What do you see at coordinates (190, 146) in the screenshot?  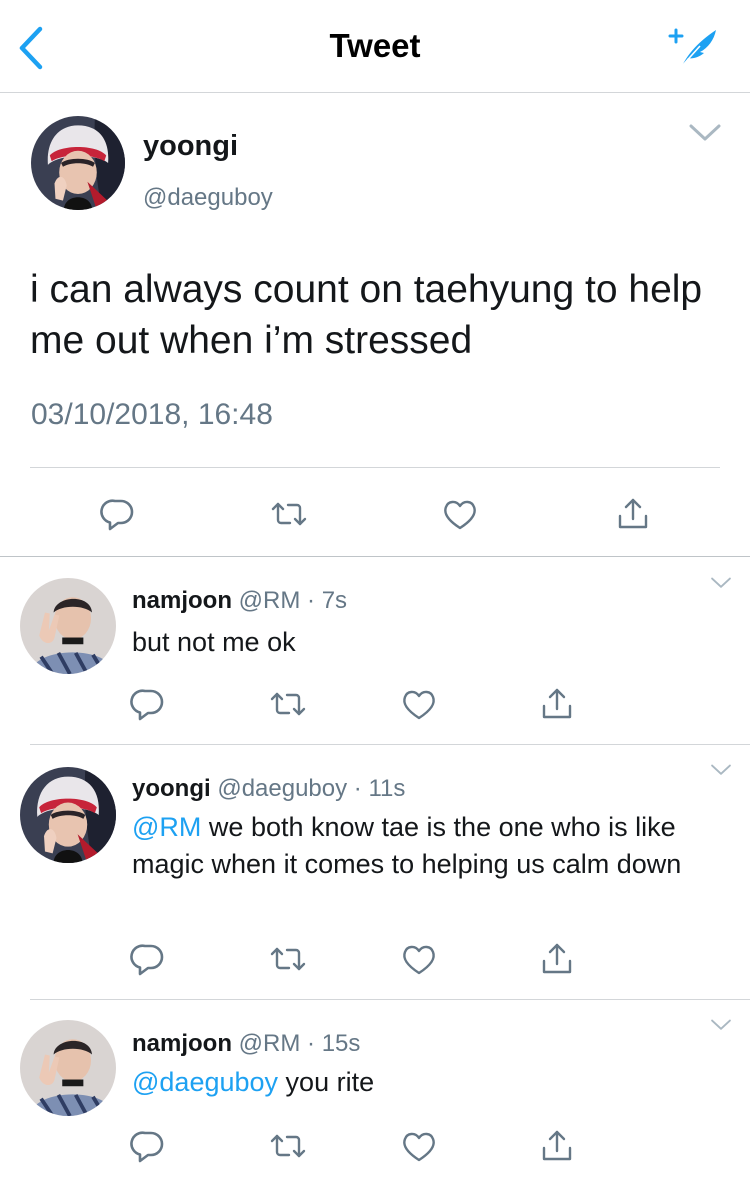 I see `author-name: yoongi` at bounding box center [190, 146].